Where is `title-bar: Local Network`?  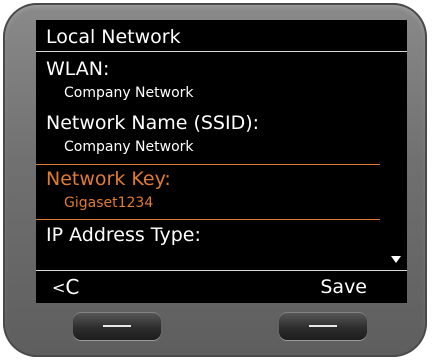
title-bar: Local Network is located at coordinates (221, 36).